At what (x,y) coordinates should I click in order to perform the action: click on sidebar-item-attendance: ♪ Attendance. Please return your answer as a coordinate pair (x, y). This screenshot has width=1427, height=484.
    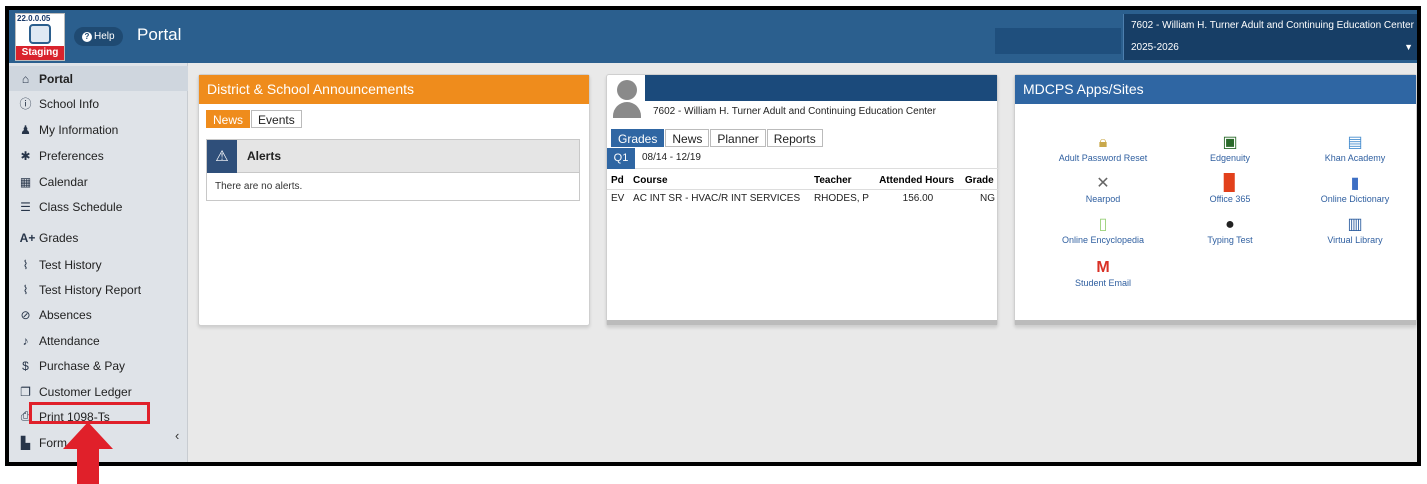
    Looking at the image, I should click on (98, 340).